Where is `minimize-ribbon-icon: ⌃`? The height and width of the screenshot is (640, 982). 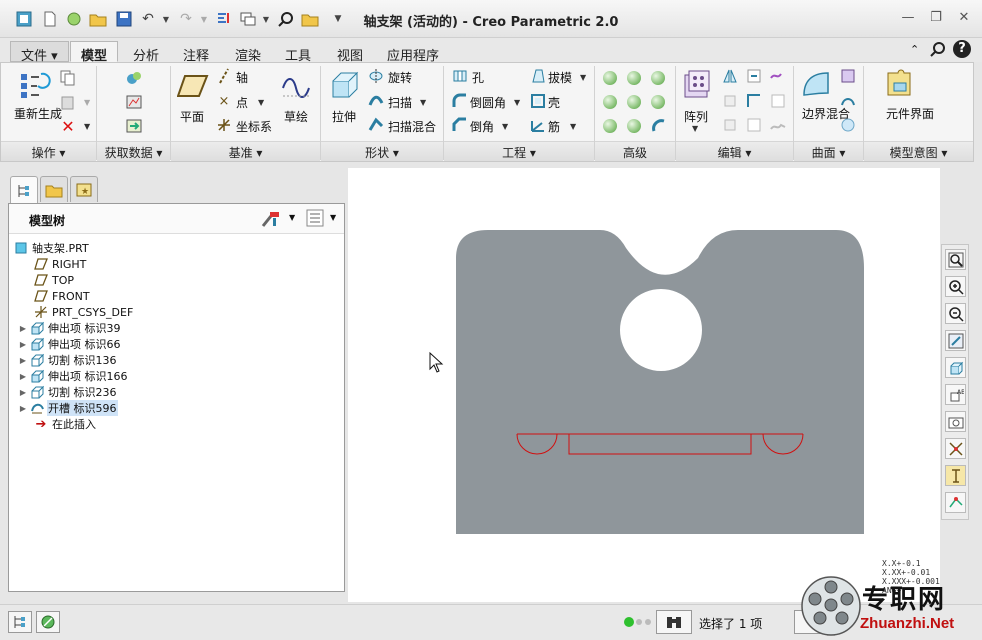 minimize-ribbon-icon: ⌃ is located at coordinates (914, 49).